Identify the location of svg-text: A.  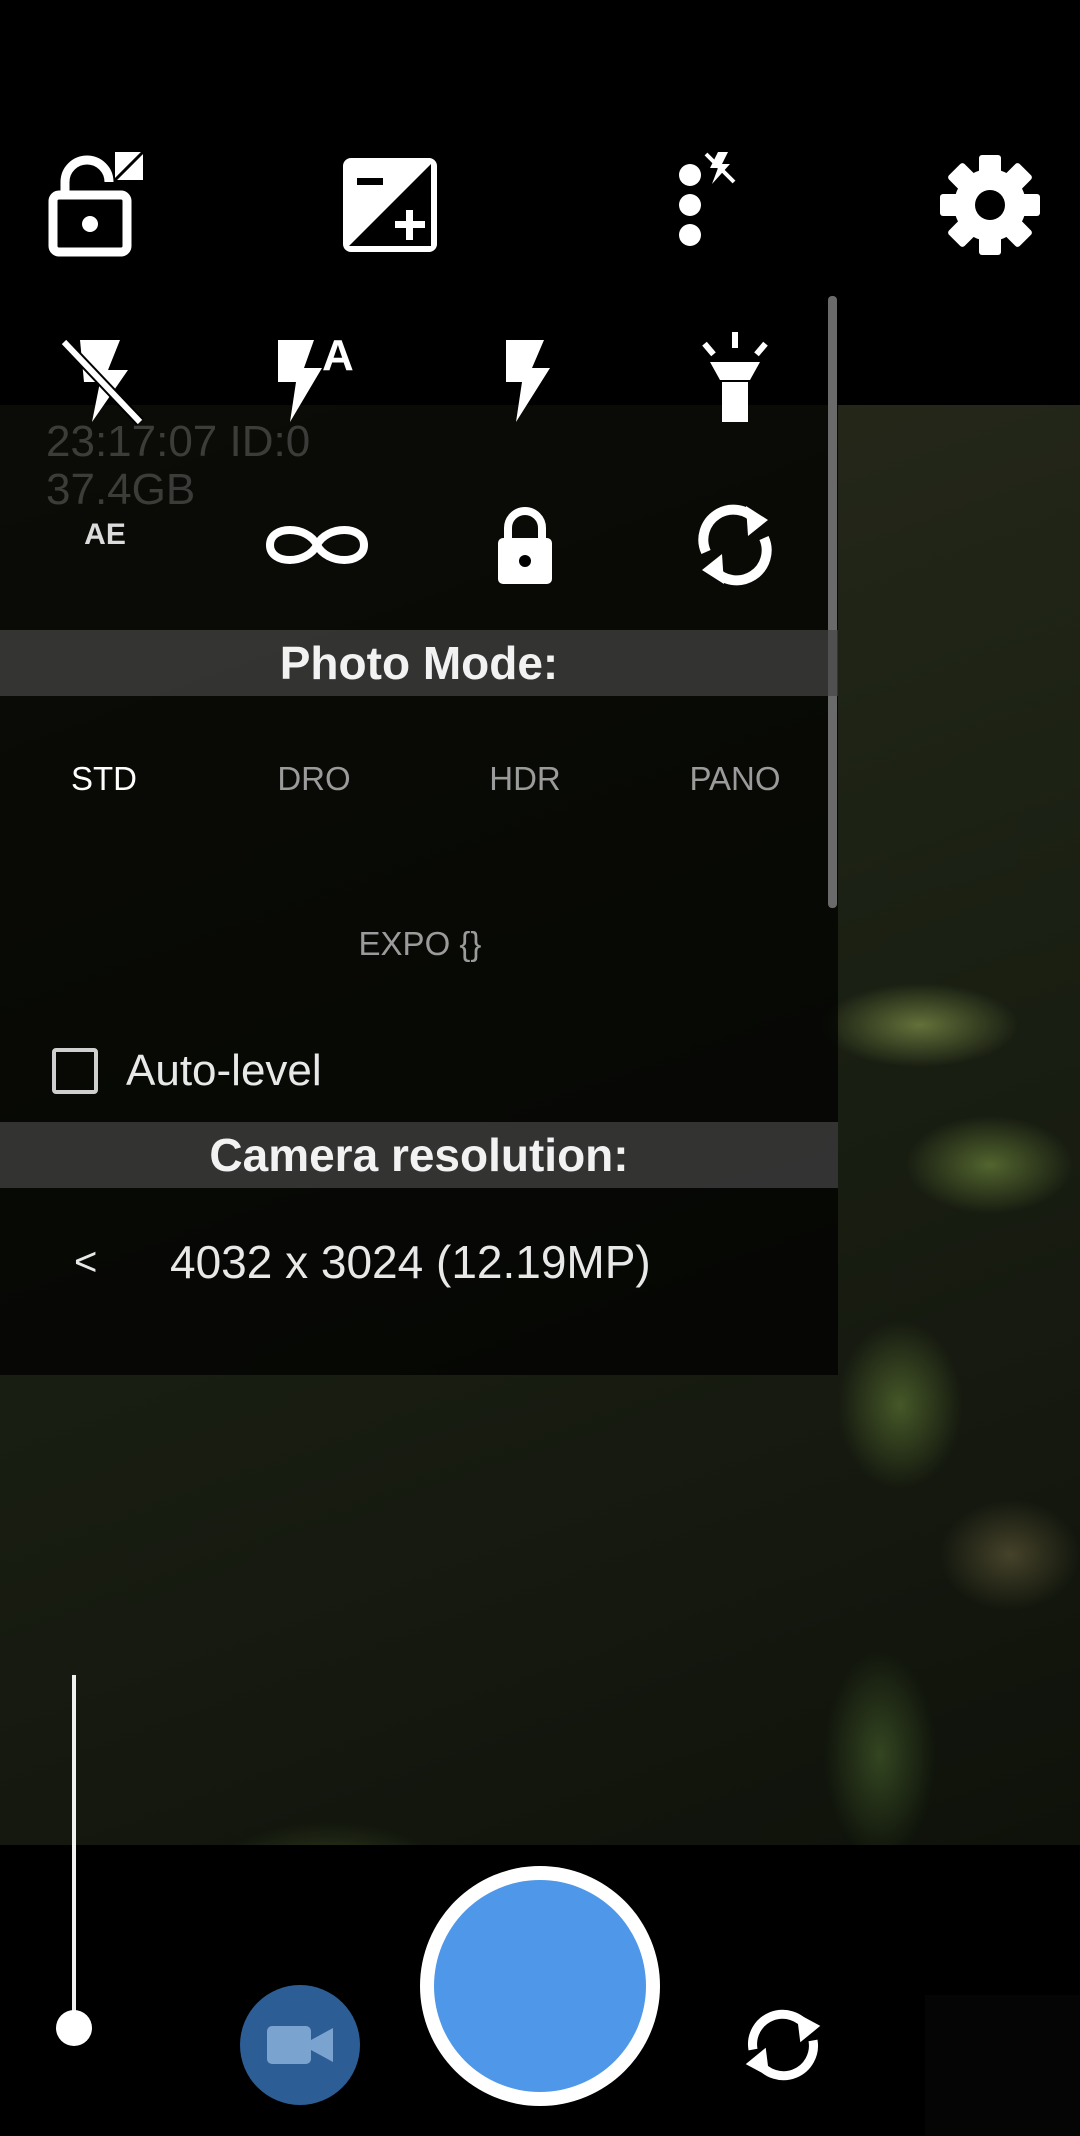
(338, 355).